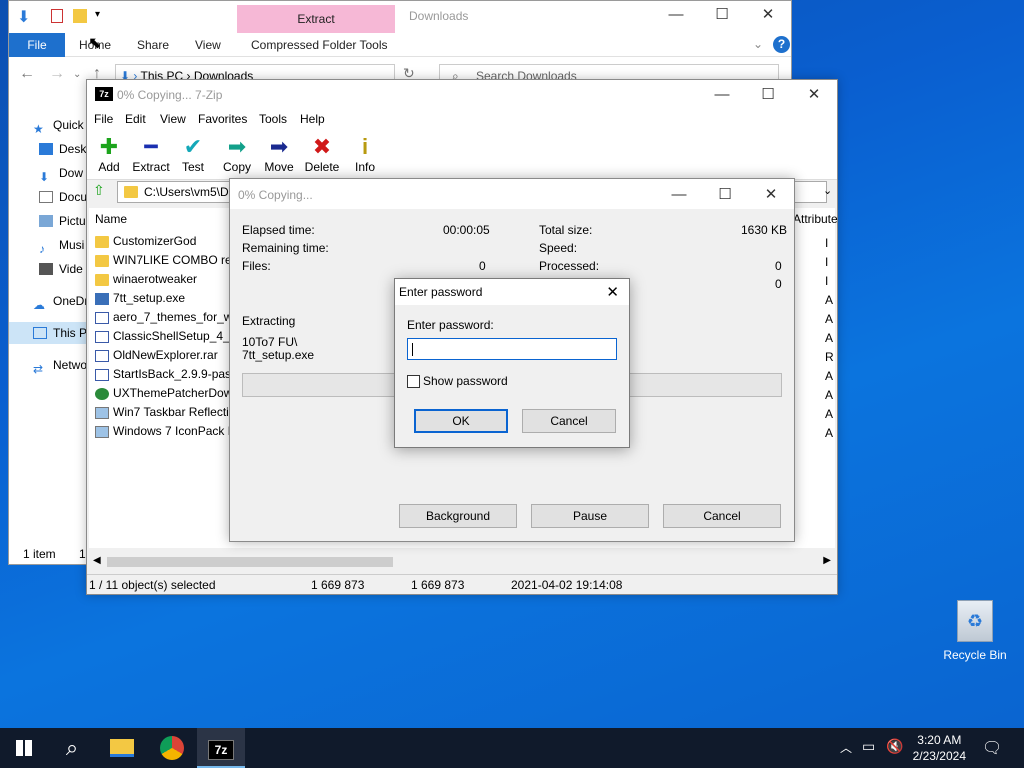  Describe the element at coordinates (939, 748) in the screenshot. I see `system-clock: 3:20 AM 2/23/2024` at that location.